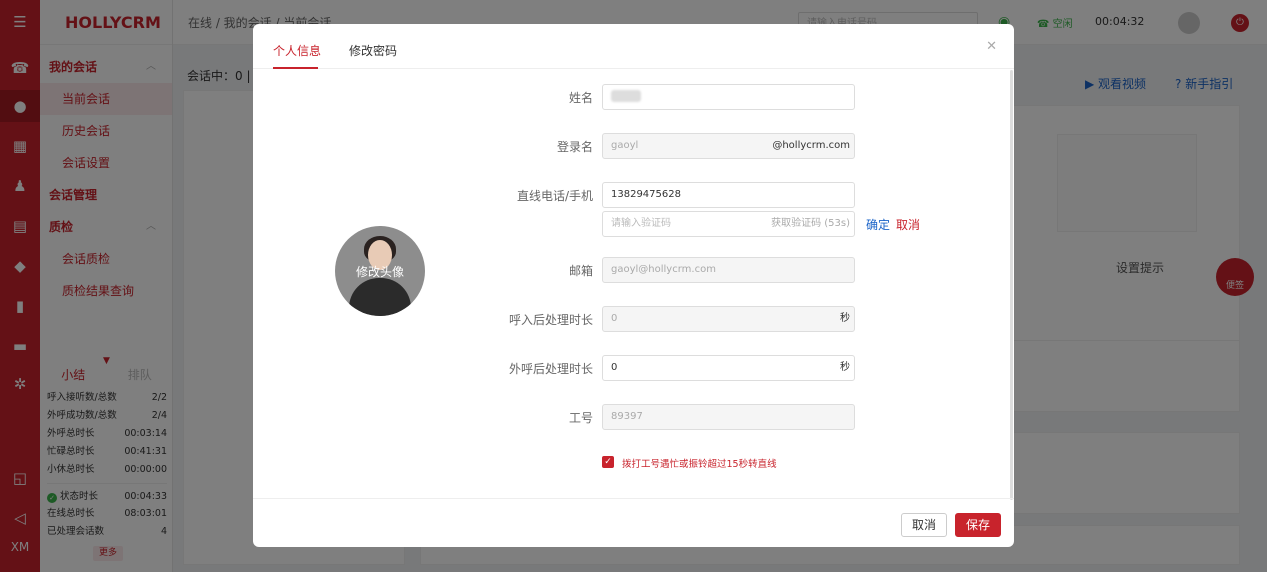 Image resolution: width=1267 pixels, height=572 pixels. What do you see at coordinates (728, 319) in the screenshot?
I see `inbound-wrap-field: 0秒` at bounding box center [728, 319].